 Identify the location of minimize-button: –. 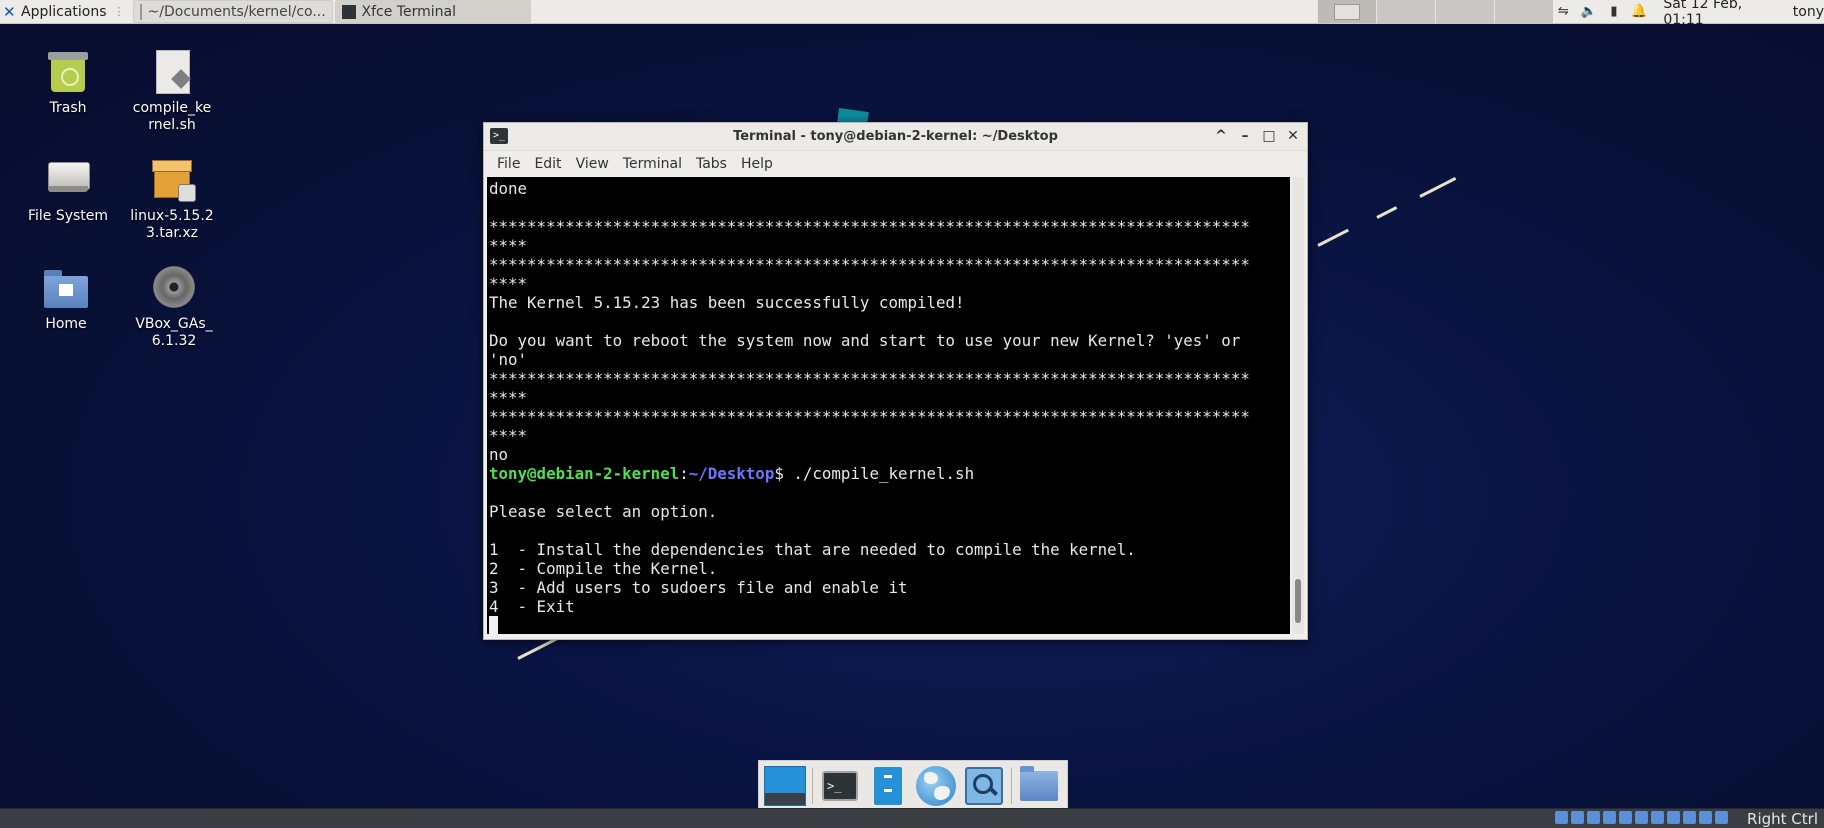
(1245, 136).